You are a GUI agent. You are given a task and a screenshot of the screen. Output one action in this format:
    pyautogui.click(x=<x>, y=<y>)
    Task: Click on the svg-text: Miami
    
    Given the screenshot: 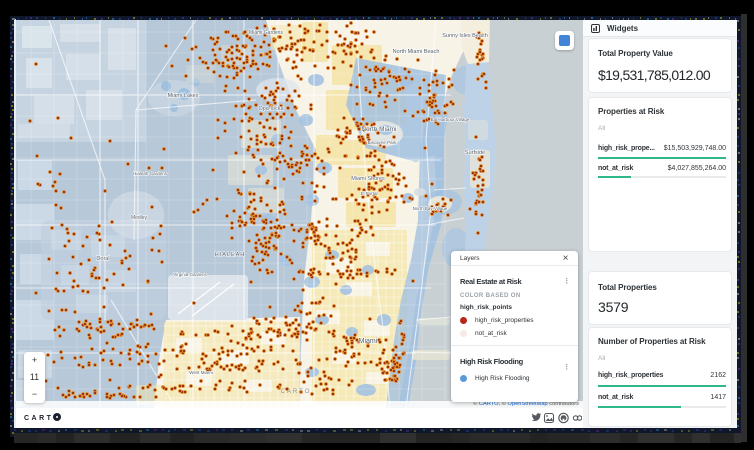 What is the action you would take?
    pyautogui.click(x=368, y=341)
    